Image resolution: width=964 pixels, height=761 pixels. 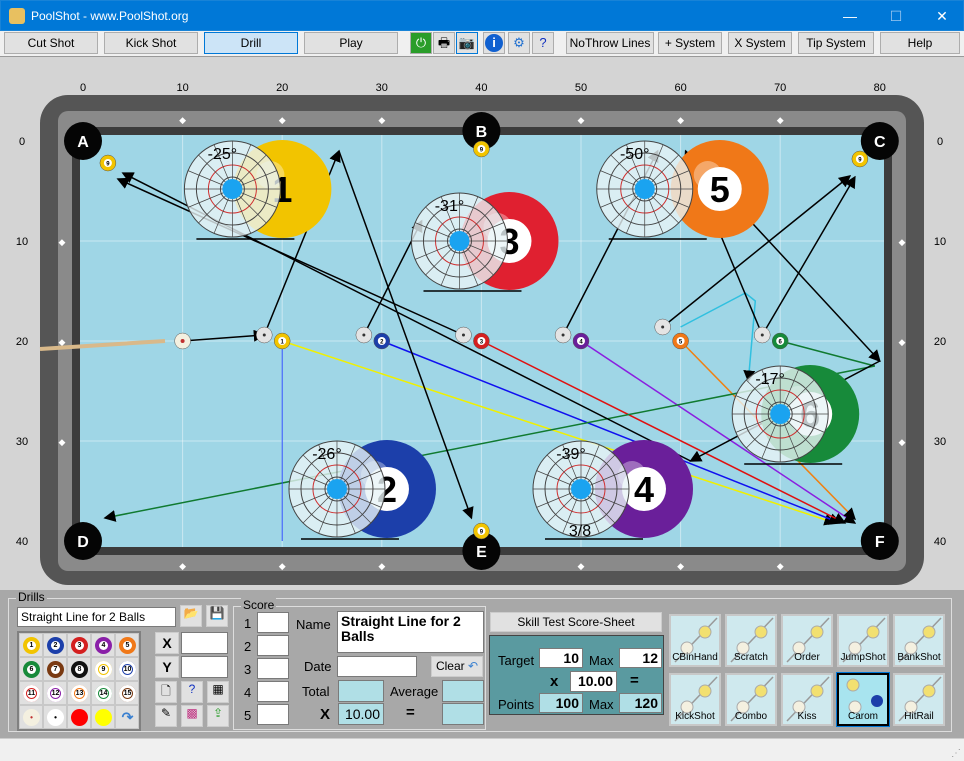 I want to click on shot-type-order-button: Order, so click(x=807, y=640).